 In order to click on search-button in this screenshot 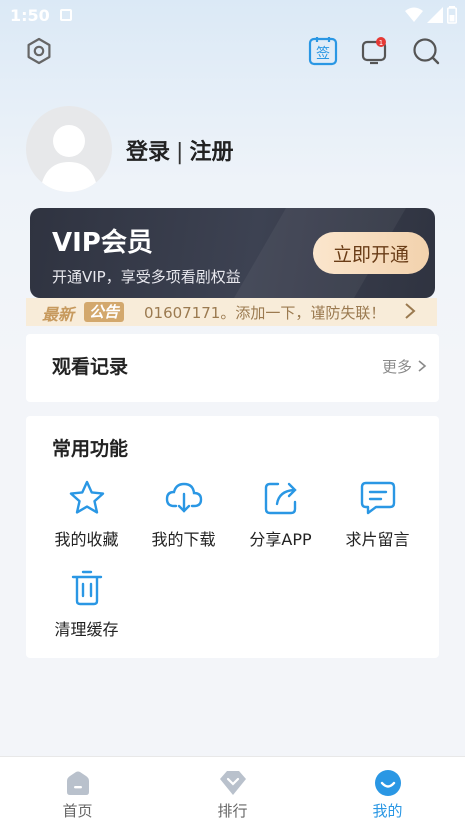, I will do `click(426, 51)`.